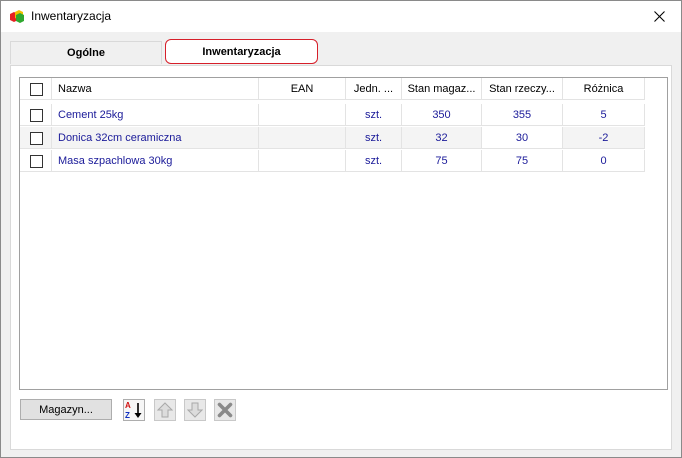 The image size is (682, 458). Describe the element at coordinates (604, 115) in the screenshot. I see `cell-difference: 5` at that location.